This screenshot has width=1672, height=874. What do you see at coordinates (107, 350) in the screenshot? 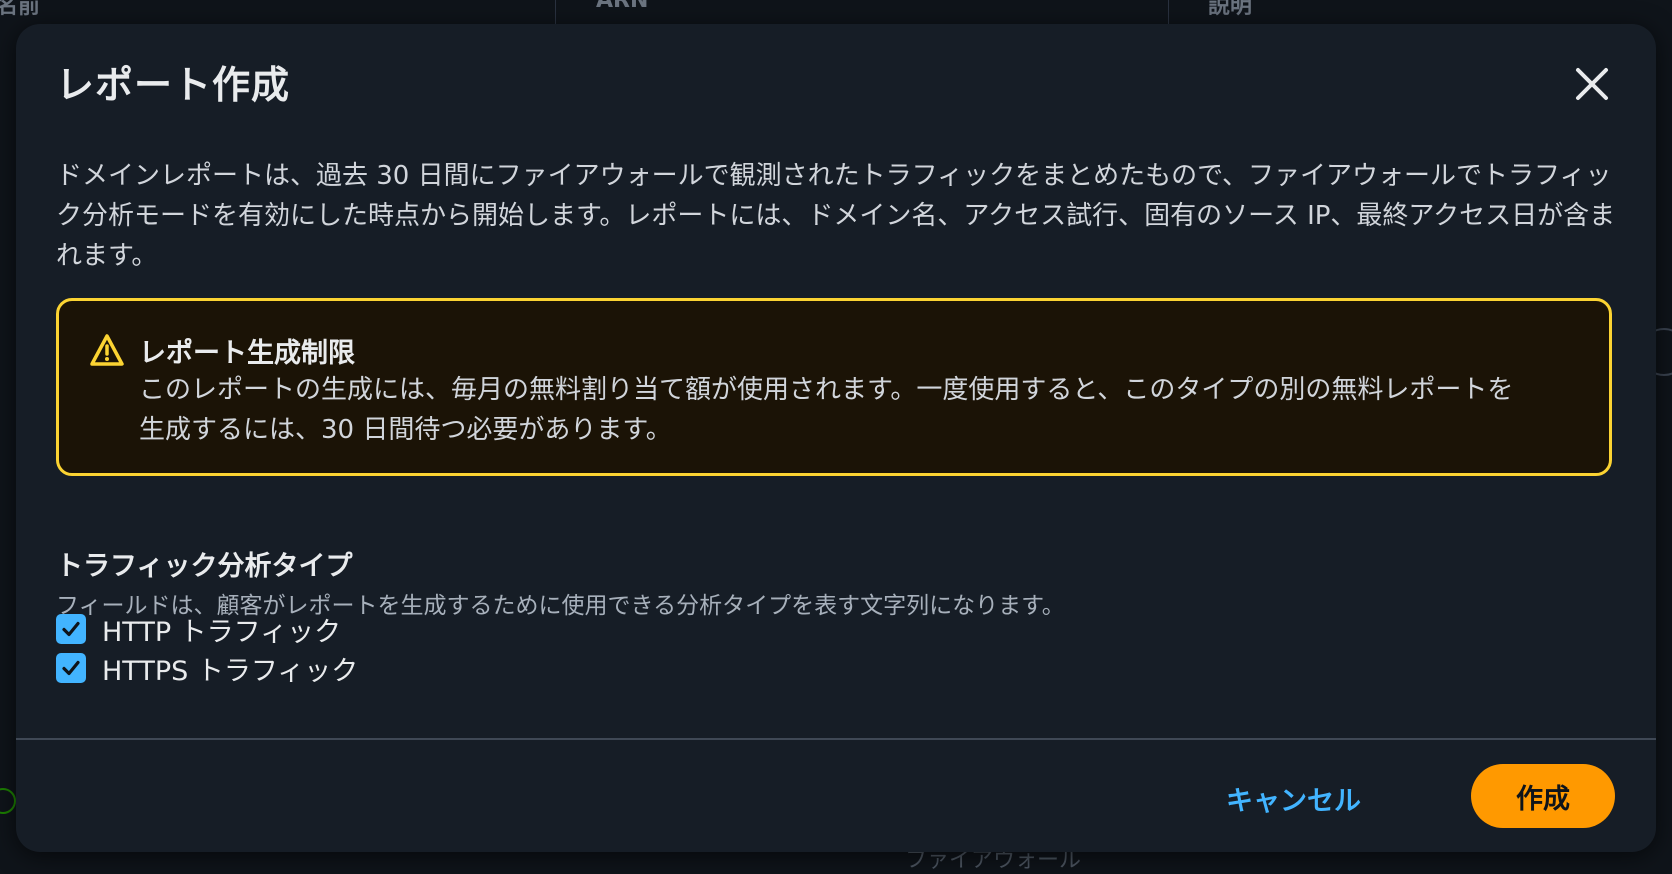
I see `warning-icon` at bounding box center [107, 350].